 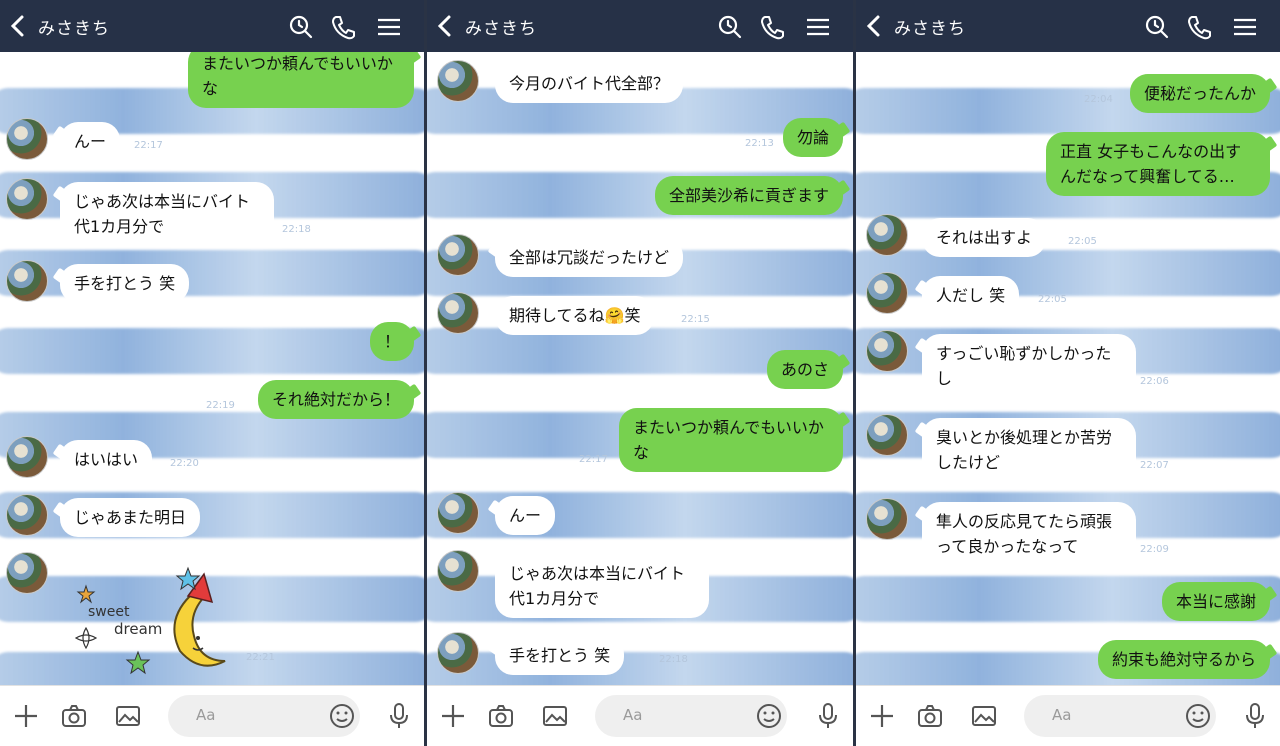 What do you see at coordinates (759, 143) in the screenshot?
I see `message-time: 22:13` at bounding box center [759, 143].